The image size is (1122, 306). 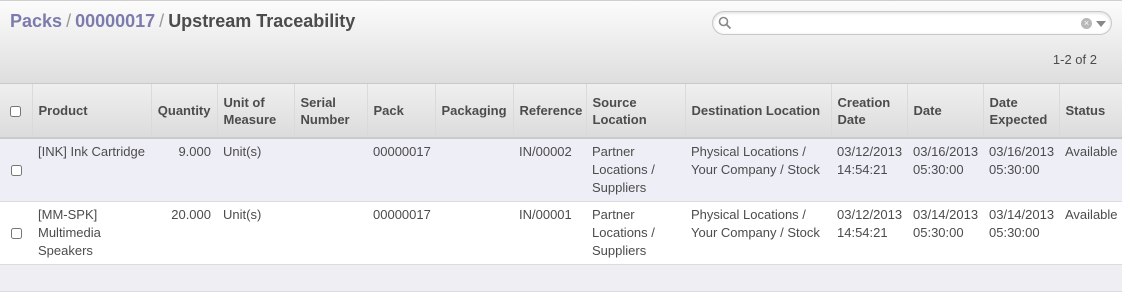 I want to click on column-header-date-expected: Date Expected, so click(x=1020, y=111).